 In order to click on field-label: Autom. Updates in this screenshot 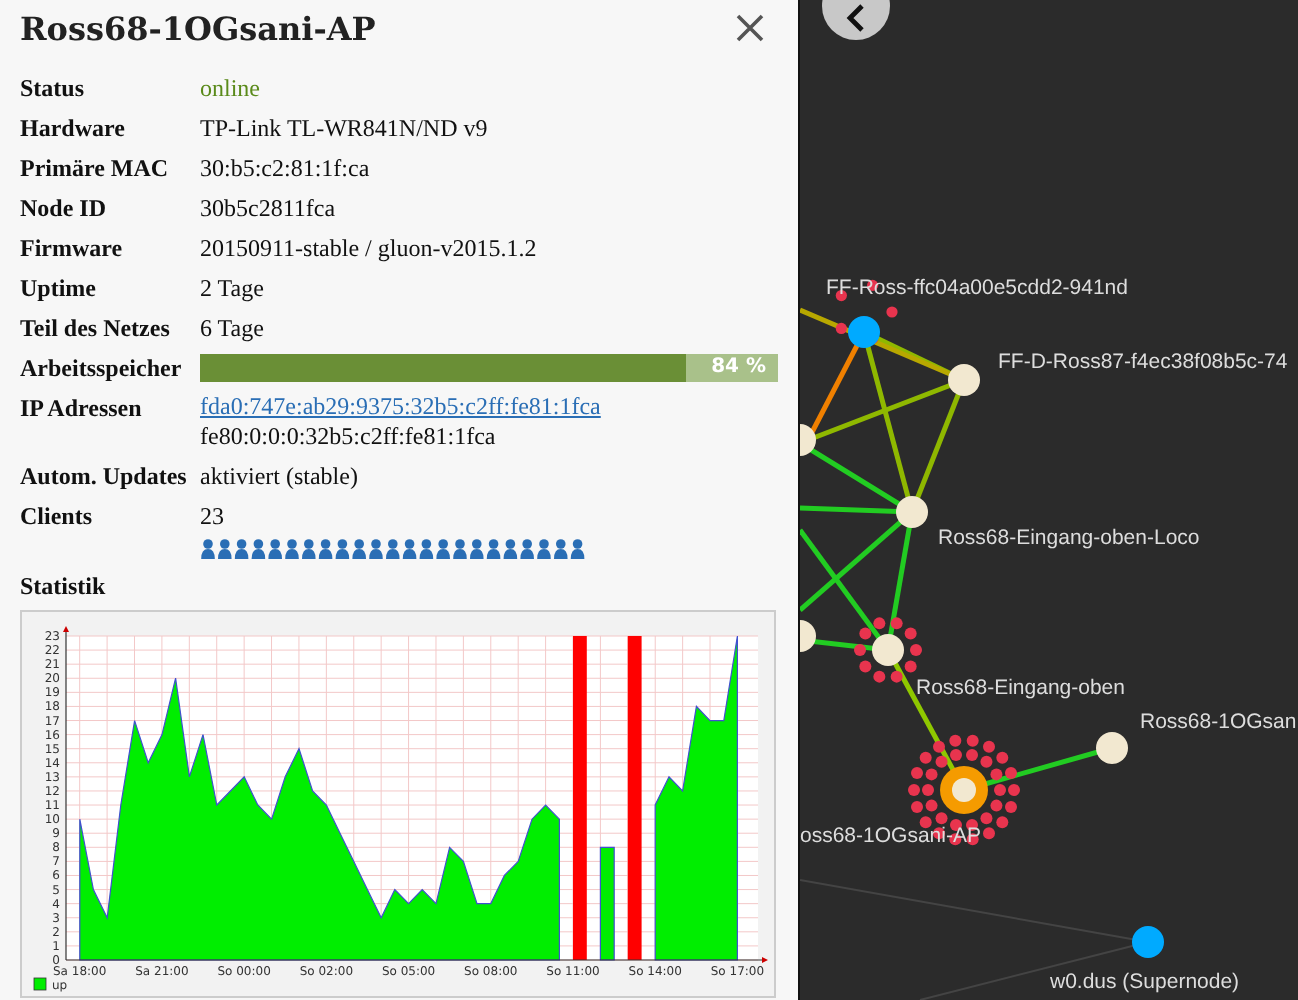, I will do `click(104, 477)`.